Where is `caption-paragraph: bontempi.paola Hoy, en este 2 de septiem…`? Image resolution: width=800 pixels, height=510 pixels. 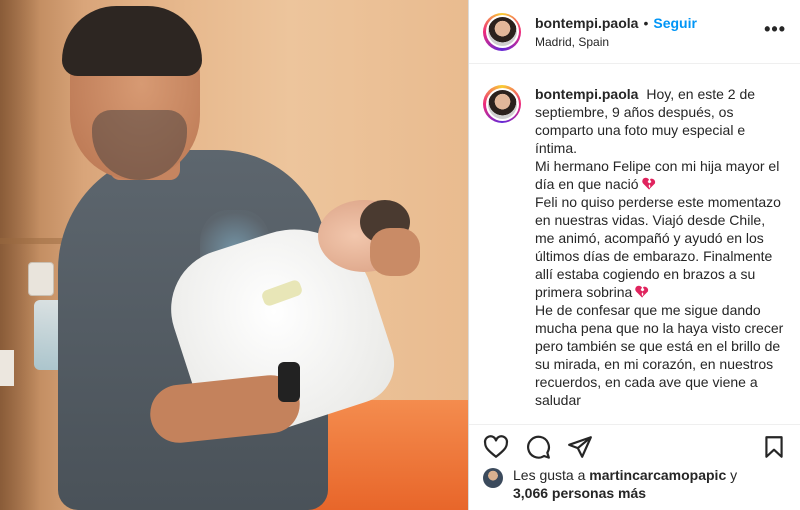
caption-paragraph: bontempi.paola Hoy, en este 2 de septiem… is located at coordinates (660, 121).